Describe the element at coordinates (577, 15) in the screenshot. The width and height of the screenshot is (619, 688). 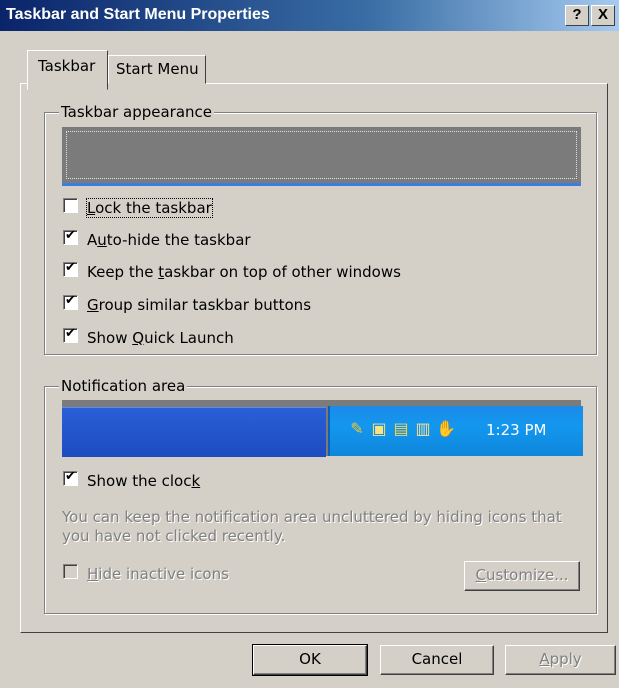
I see `help-button: ?` at that location.